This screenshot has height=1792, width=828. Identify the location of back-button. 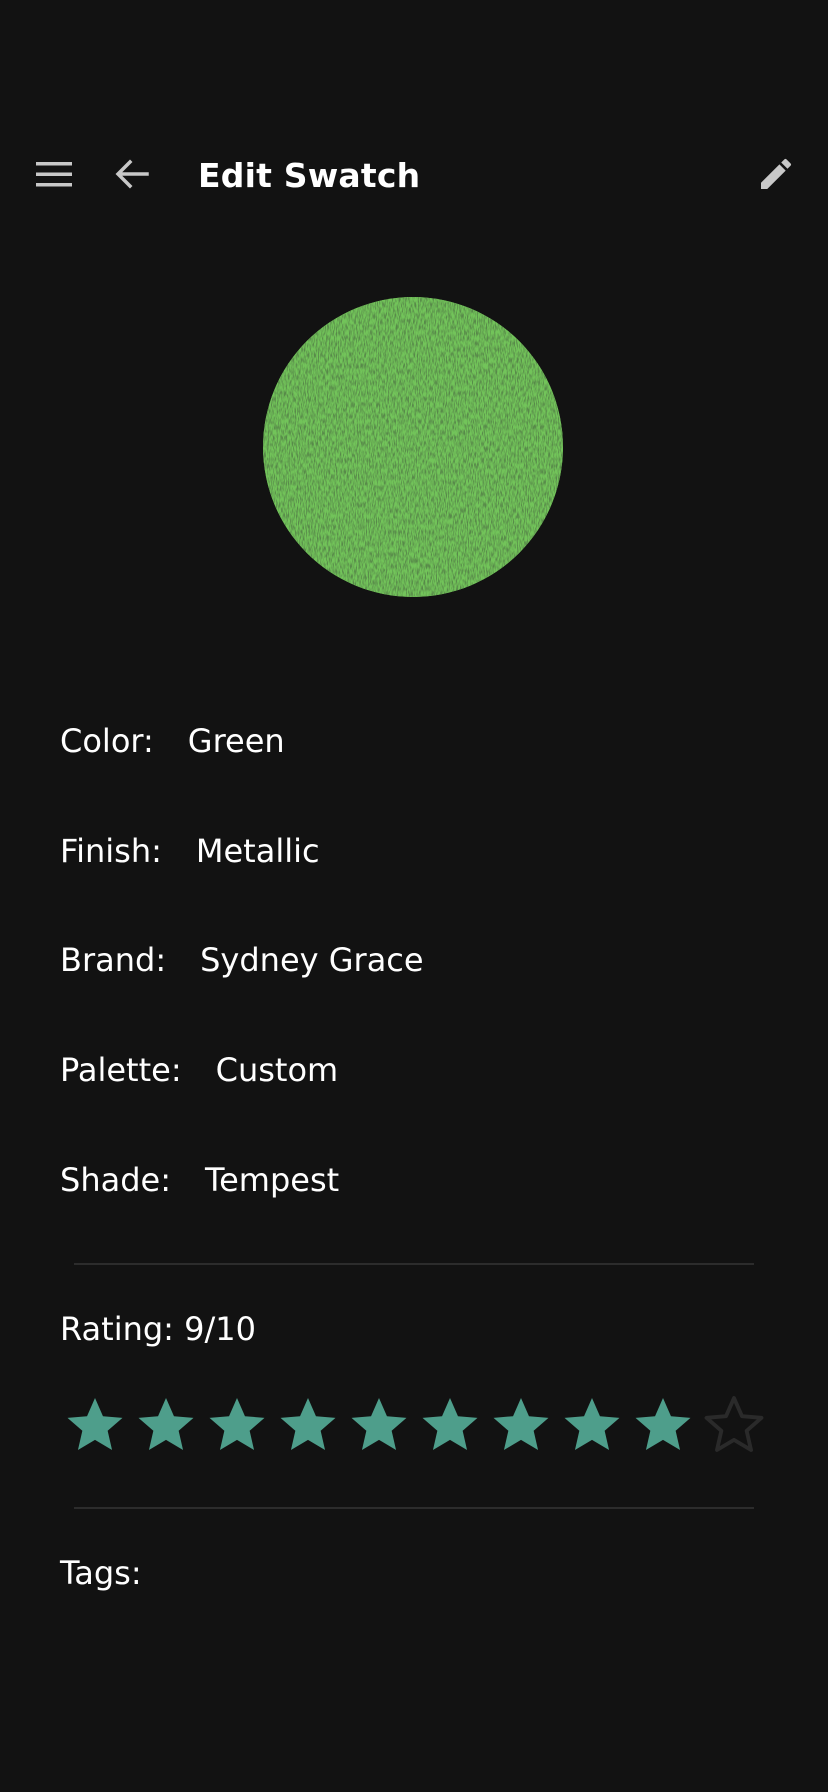
(132, 174).